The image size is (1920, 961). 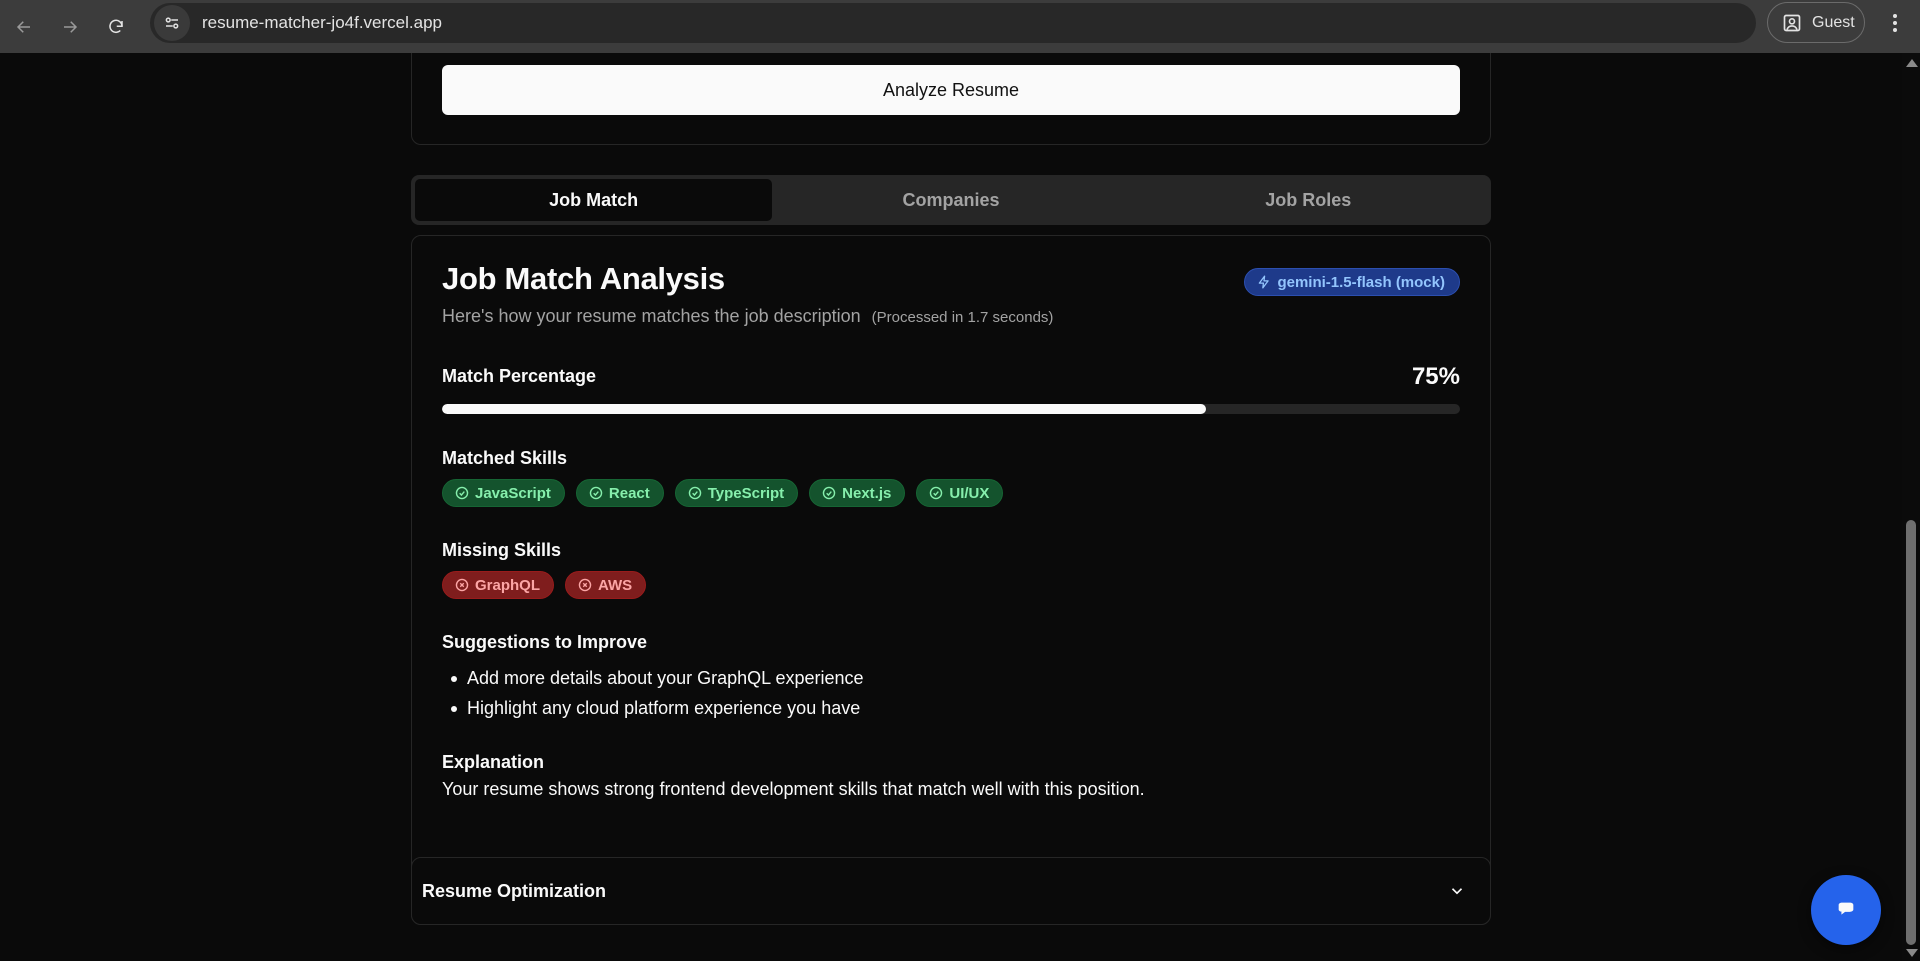 What do you see at coordinates (514, 890) in the screenshot?
I see `accordion-label: Resume Optimization` at bounding box center [514, 890].